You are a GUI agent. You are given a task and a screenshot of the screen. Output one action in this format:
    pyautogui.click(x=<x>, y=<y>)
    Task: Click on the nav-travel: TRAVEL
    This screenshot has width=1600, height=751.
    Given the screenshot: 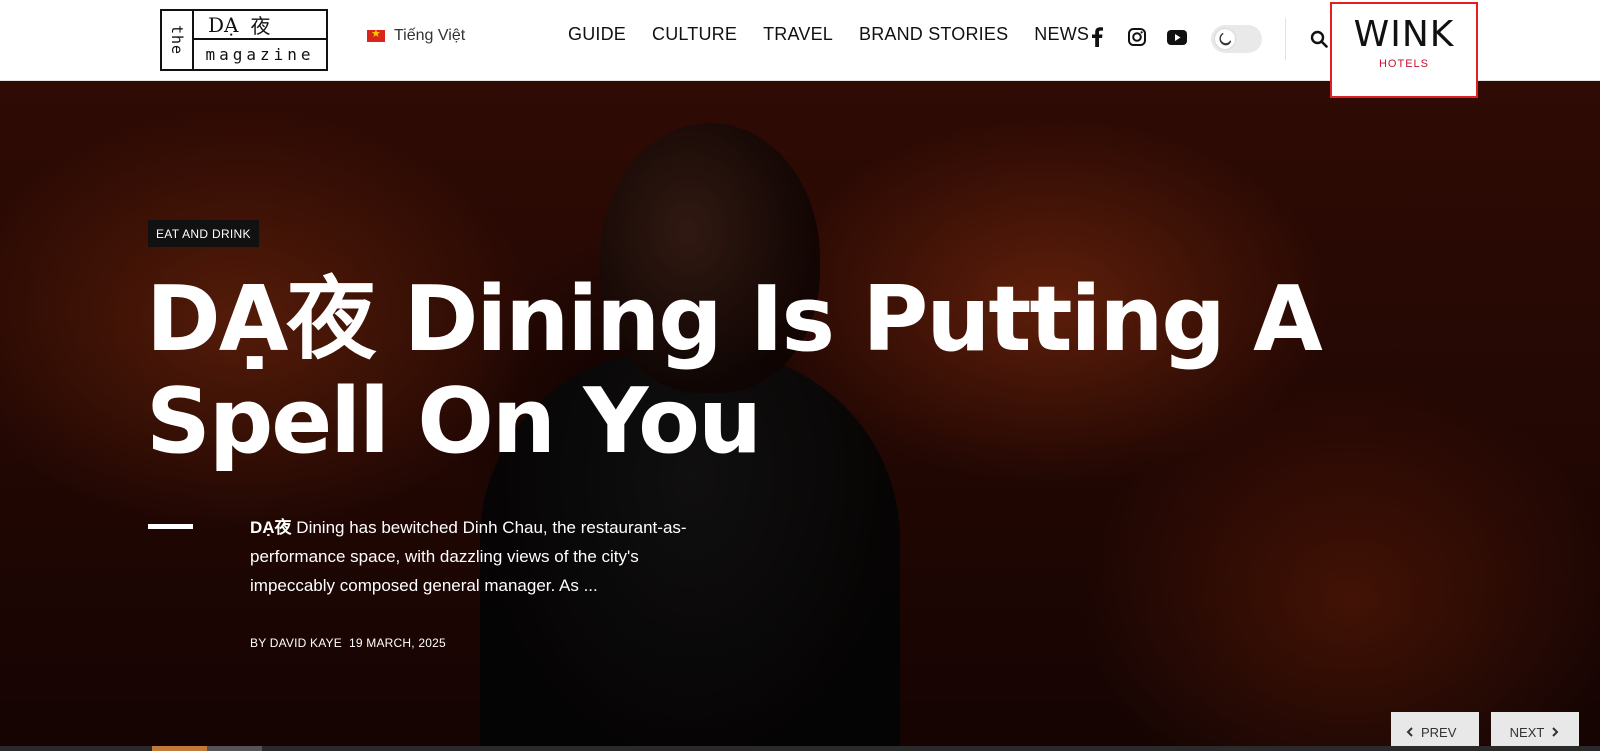 What is the action you would take?
    pyautogui.click(x=798, y=34)
    